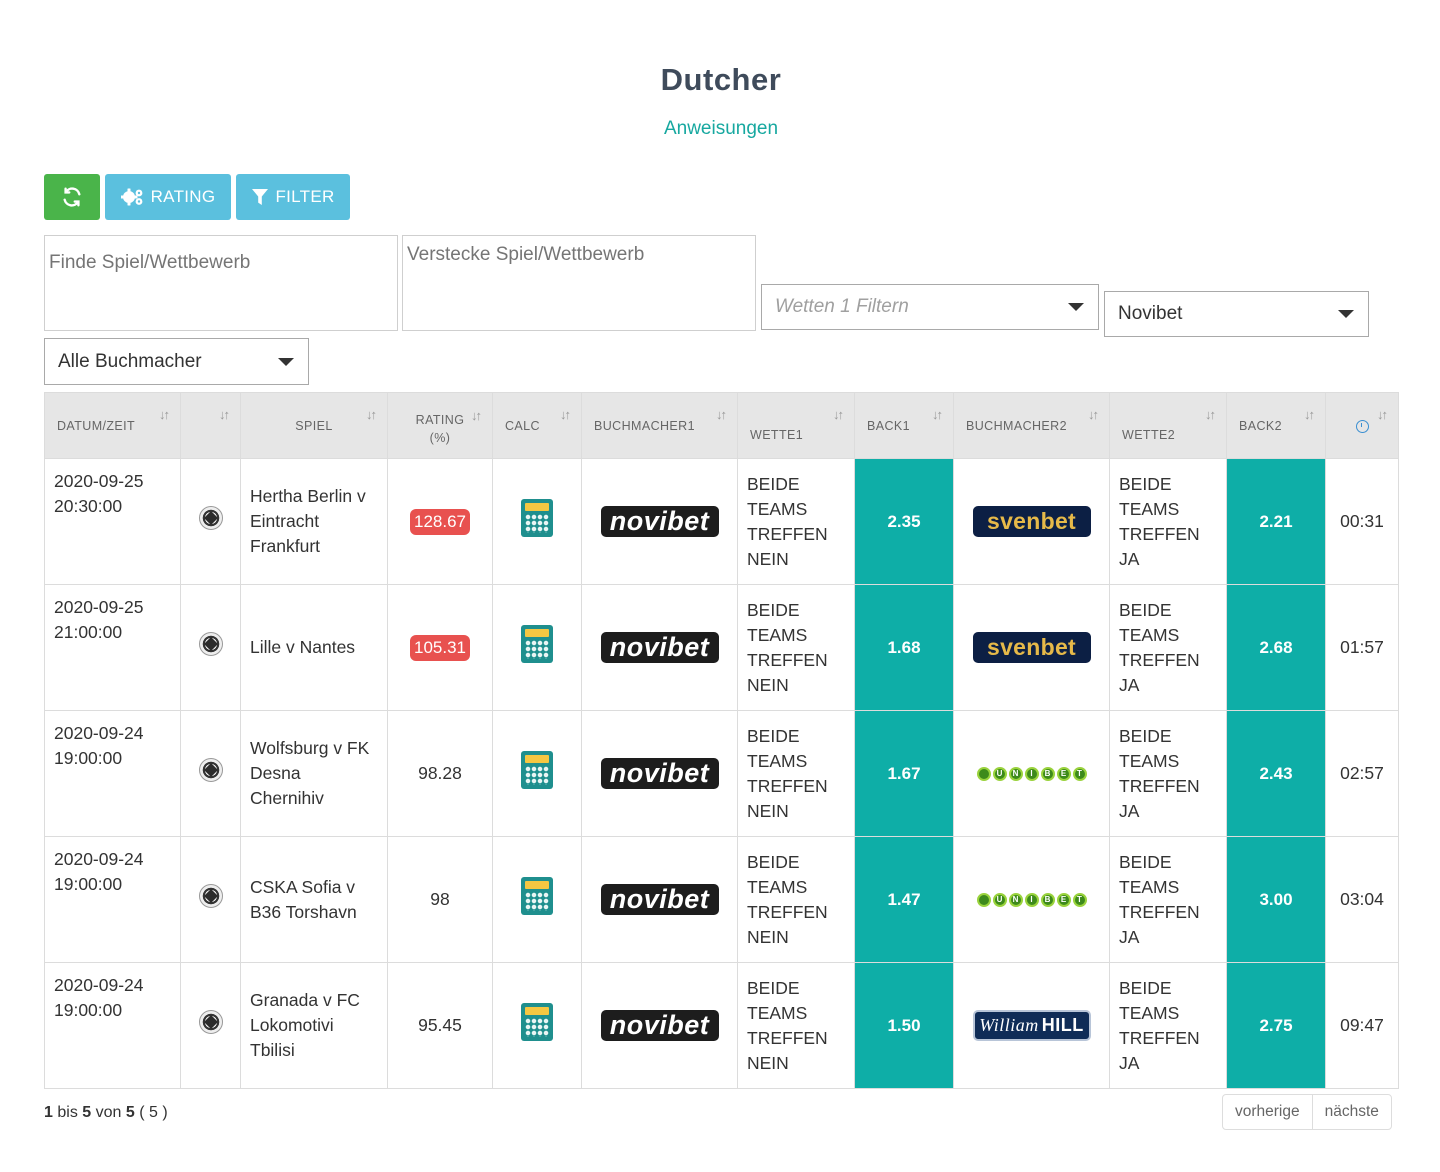 This screenshot has height=1172, width=1440. What do you see at coordinates (659, 425) in the screenshot?
I see `col-bookmaker1: BUCHMACHER1 ↓↑` at bounding box center [659, 425].